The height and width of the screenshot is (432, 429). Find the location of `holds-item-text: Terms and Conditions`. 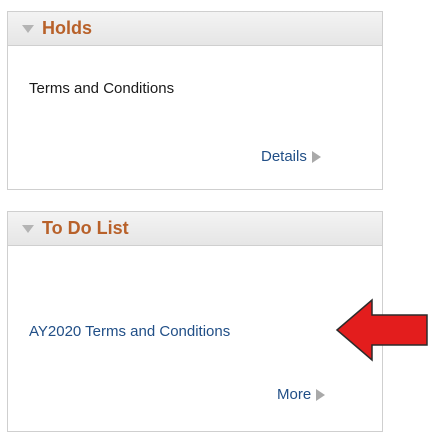

holds-item-text: Terms and Conditions is located at coordinates (102, 88).